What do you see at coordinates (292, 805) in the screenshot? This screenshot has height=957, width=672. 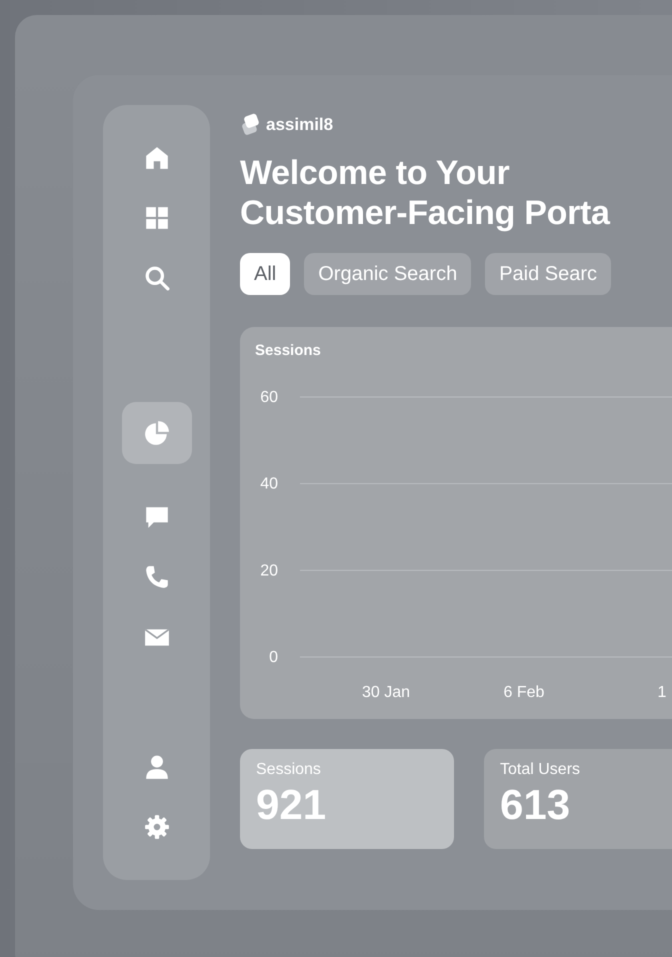 I see `stat-value: 921` at bounding box center [292, 805].